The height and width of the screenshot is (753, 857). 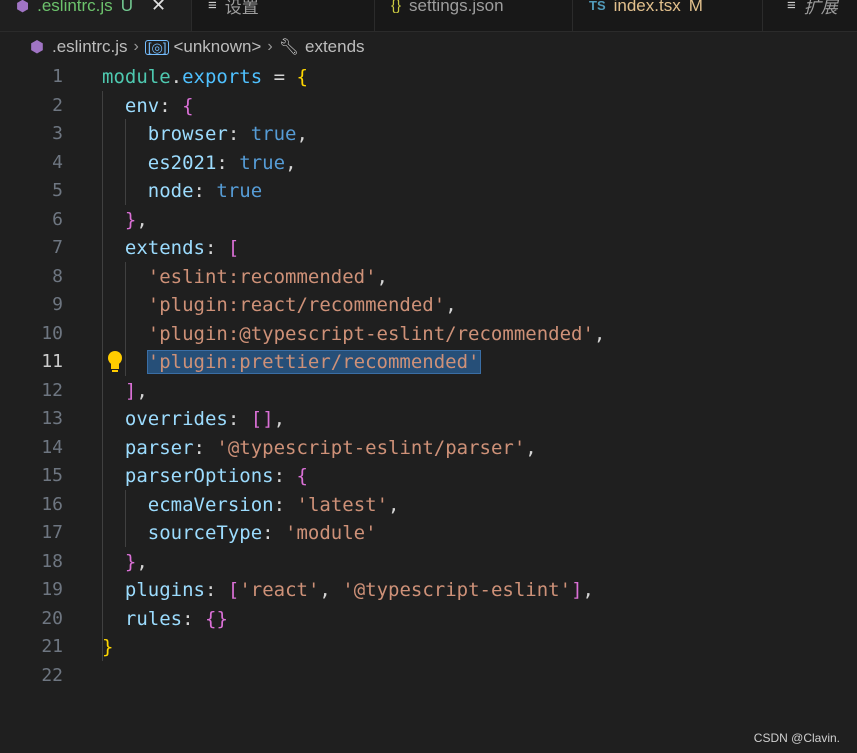 I want to click on watermark: CSDN @Clavin., so click(x=796, y=738).